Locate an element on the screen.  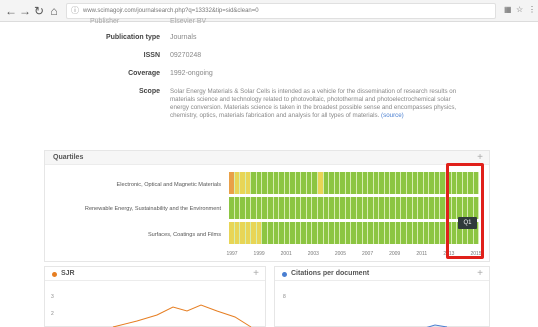
year-tick-label: 2003 is located at coordinates (313, 254).